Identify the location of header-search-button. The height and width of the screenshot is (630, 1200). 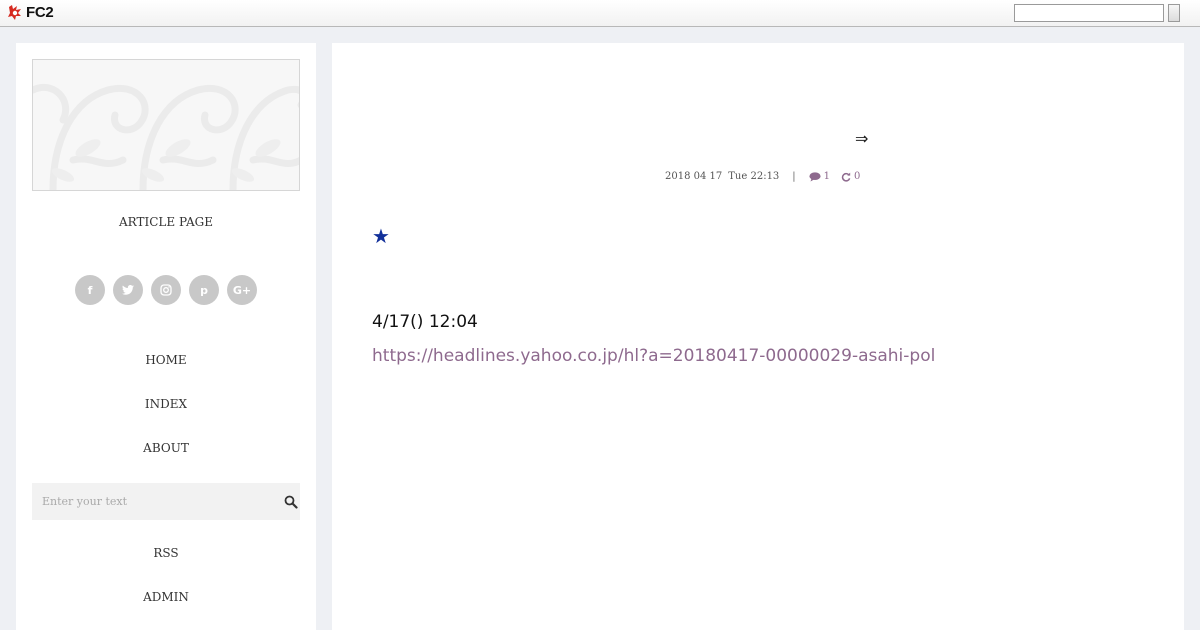
(1174, 13).